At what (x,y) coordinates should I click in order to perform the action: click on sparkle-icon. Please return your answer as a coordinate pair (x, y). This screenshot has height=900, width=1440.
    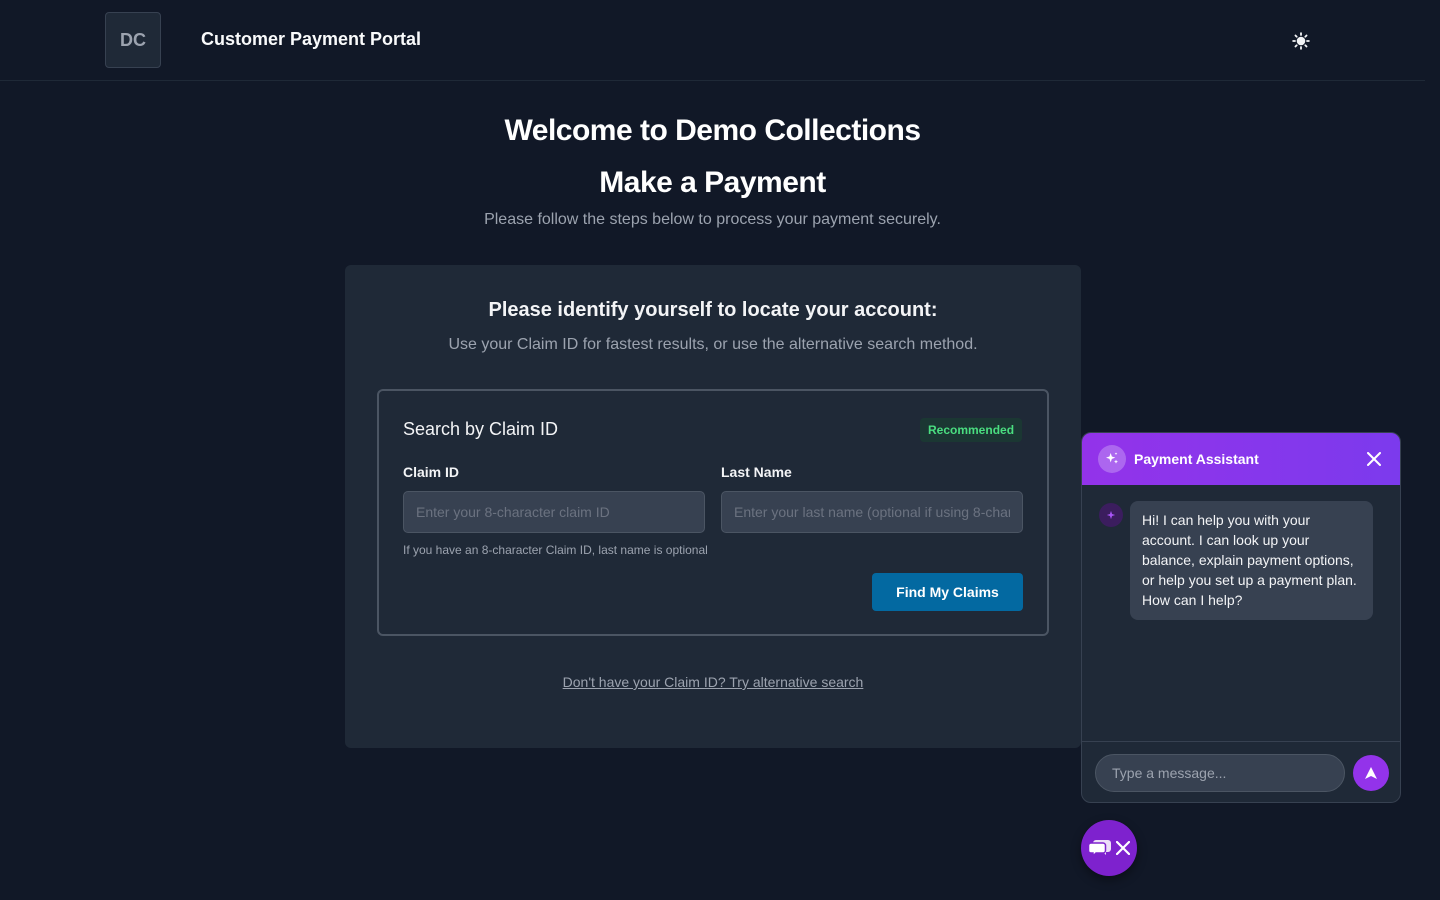
    Looking at the image, I should click on (1111, 515).